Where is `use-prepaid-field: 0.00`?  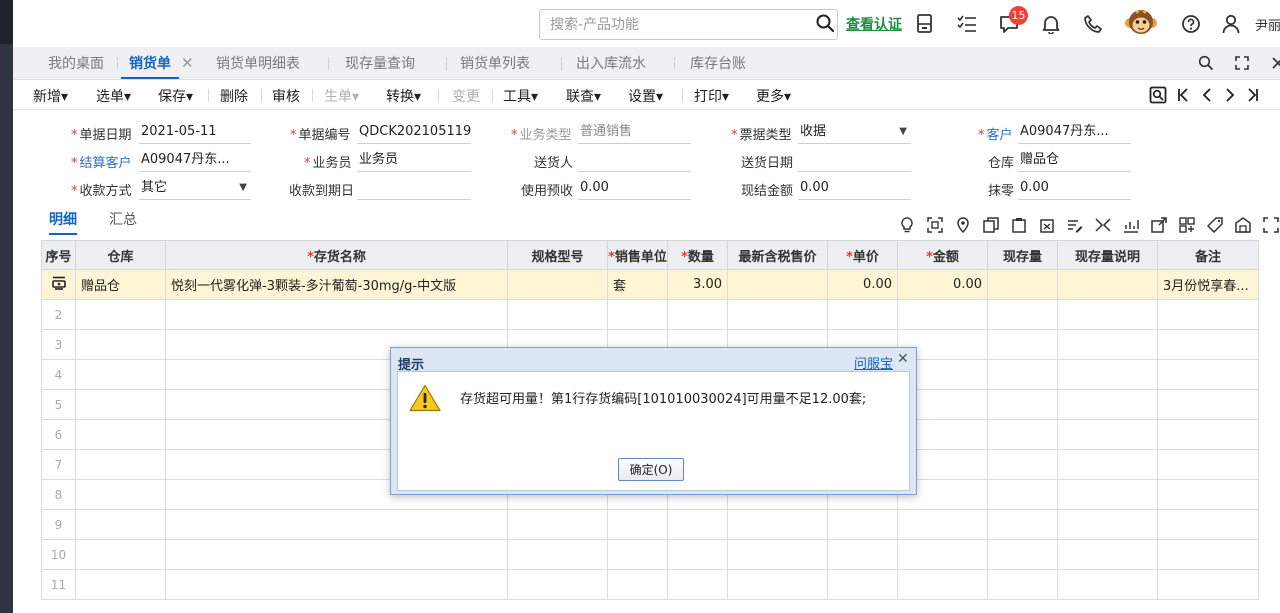 use-prepaid-field: 0.00 is located at coordinates (634, 188).